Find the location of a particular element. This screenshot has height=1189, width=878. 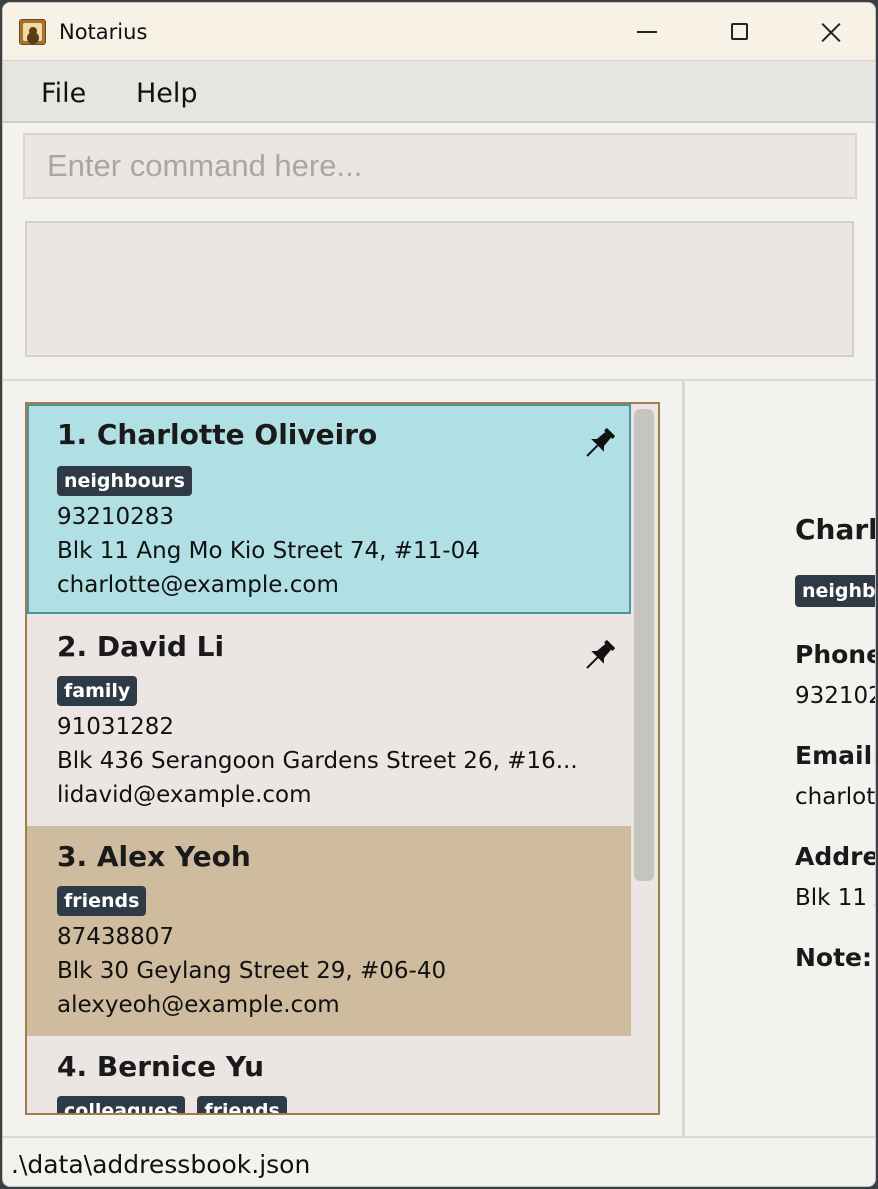

minimize-icon is located at coordinates (647, 31).